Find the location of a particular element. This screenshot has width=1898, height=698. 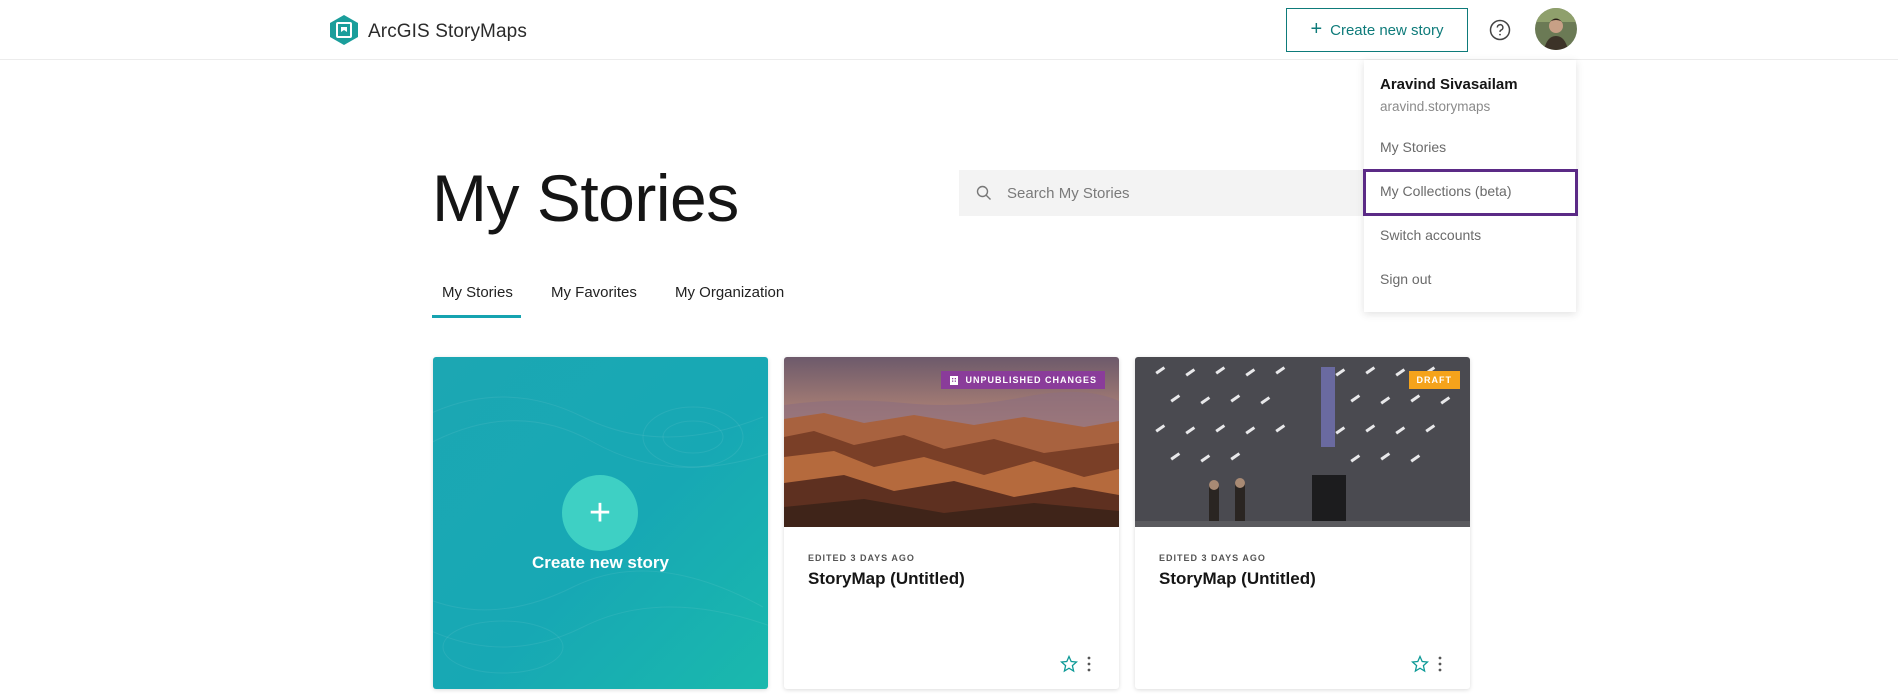

top-header: ArcGIS StoryMaps + Create new story is located at coordinates (949, 30).